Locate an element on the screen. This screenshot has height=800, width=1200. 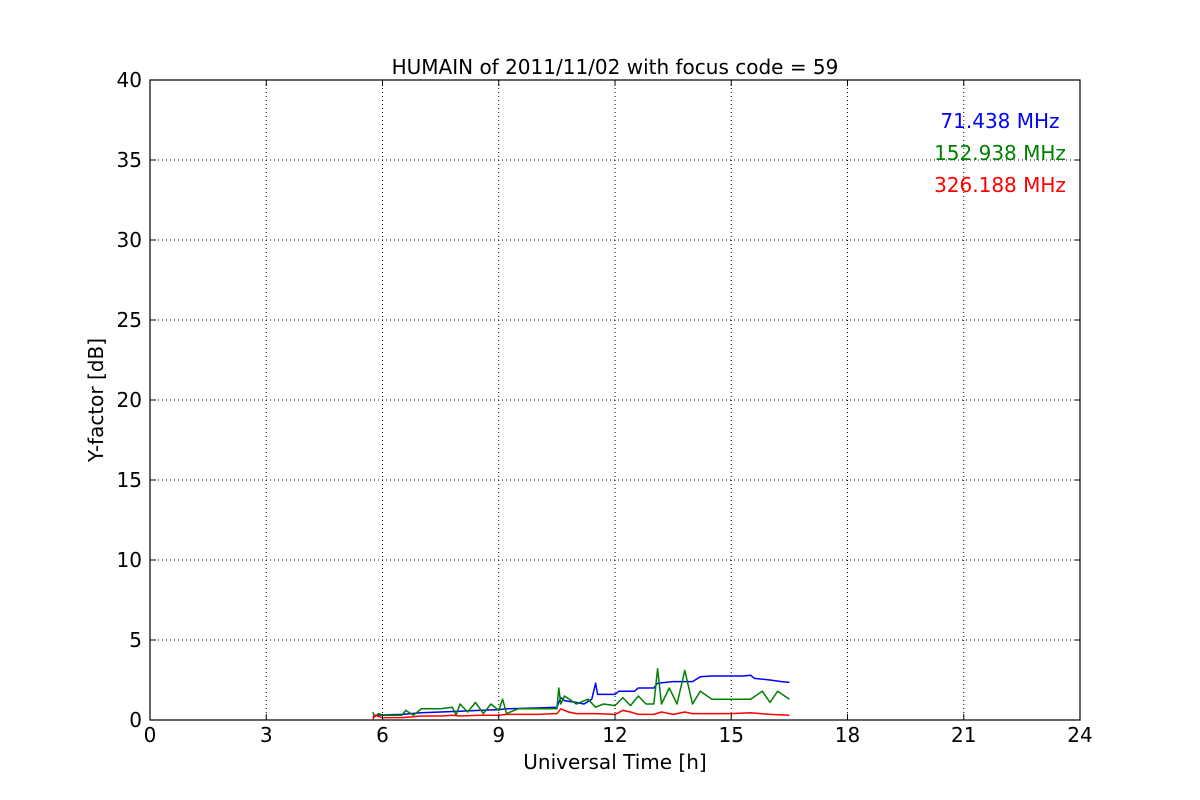
x-tick-label: 0 is located at coordinates (150, 735).